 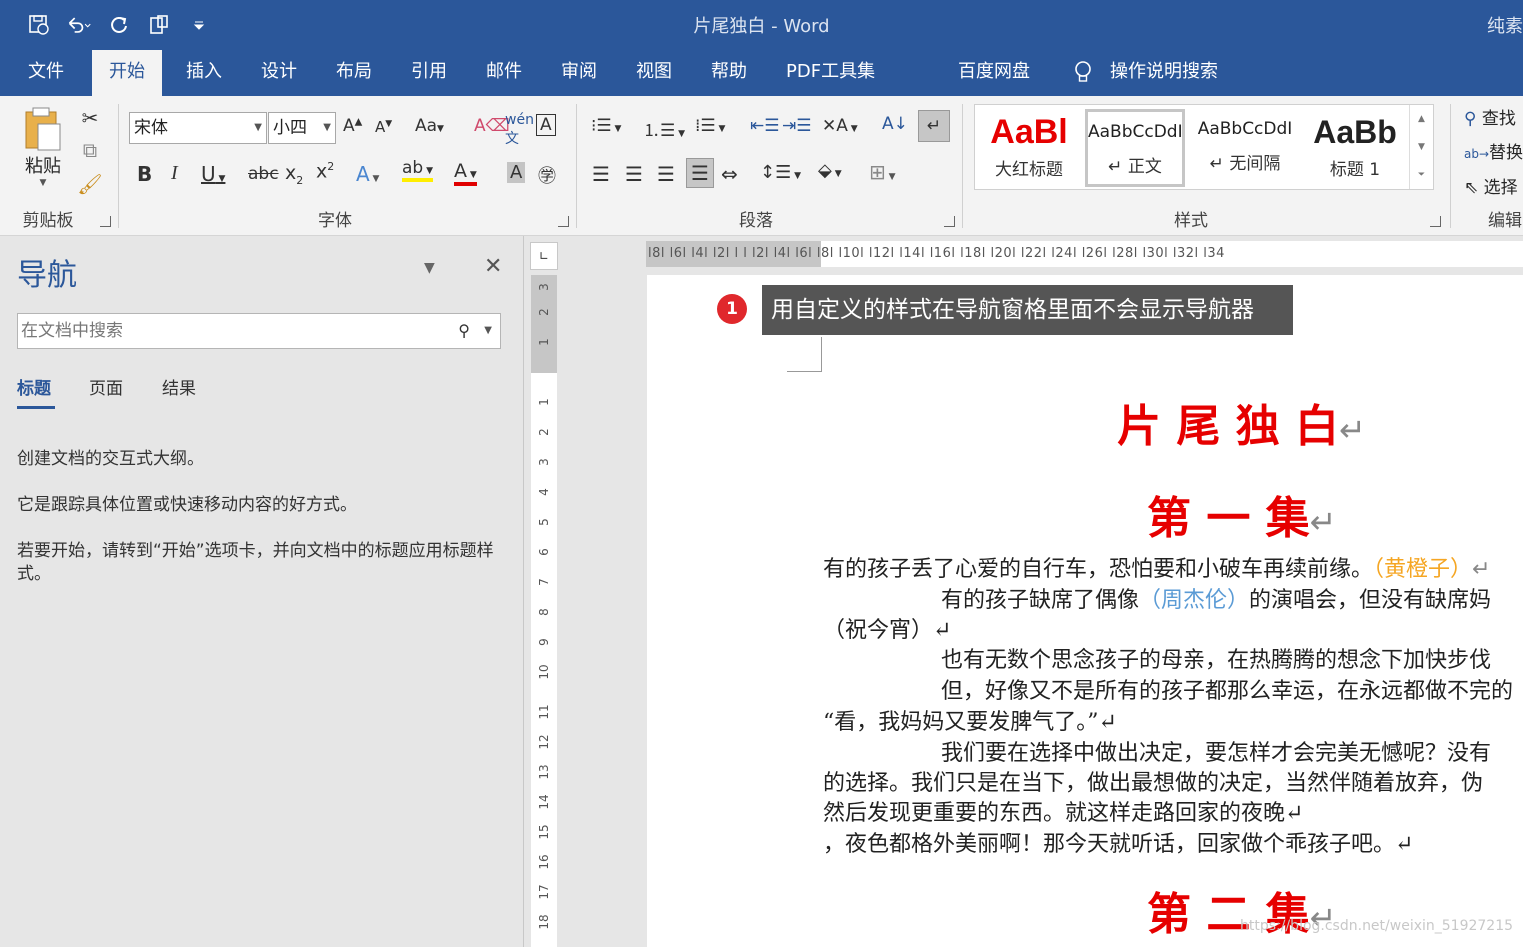 What do you see at coordinates (1164, 73) in the screenshot?
I see `tell-me-search: 操作说明搜索` at bounding box center [1164, 73].